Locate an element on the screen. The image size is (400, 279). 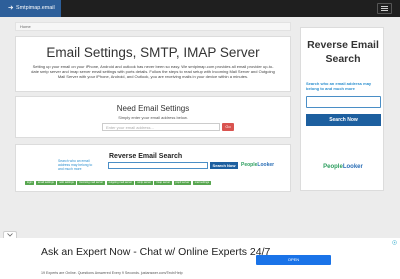
ad-title: Reverse Email Search is located at coordinates (146, 156).